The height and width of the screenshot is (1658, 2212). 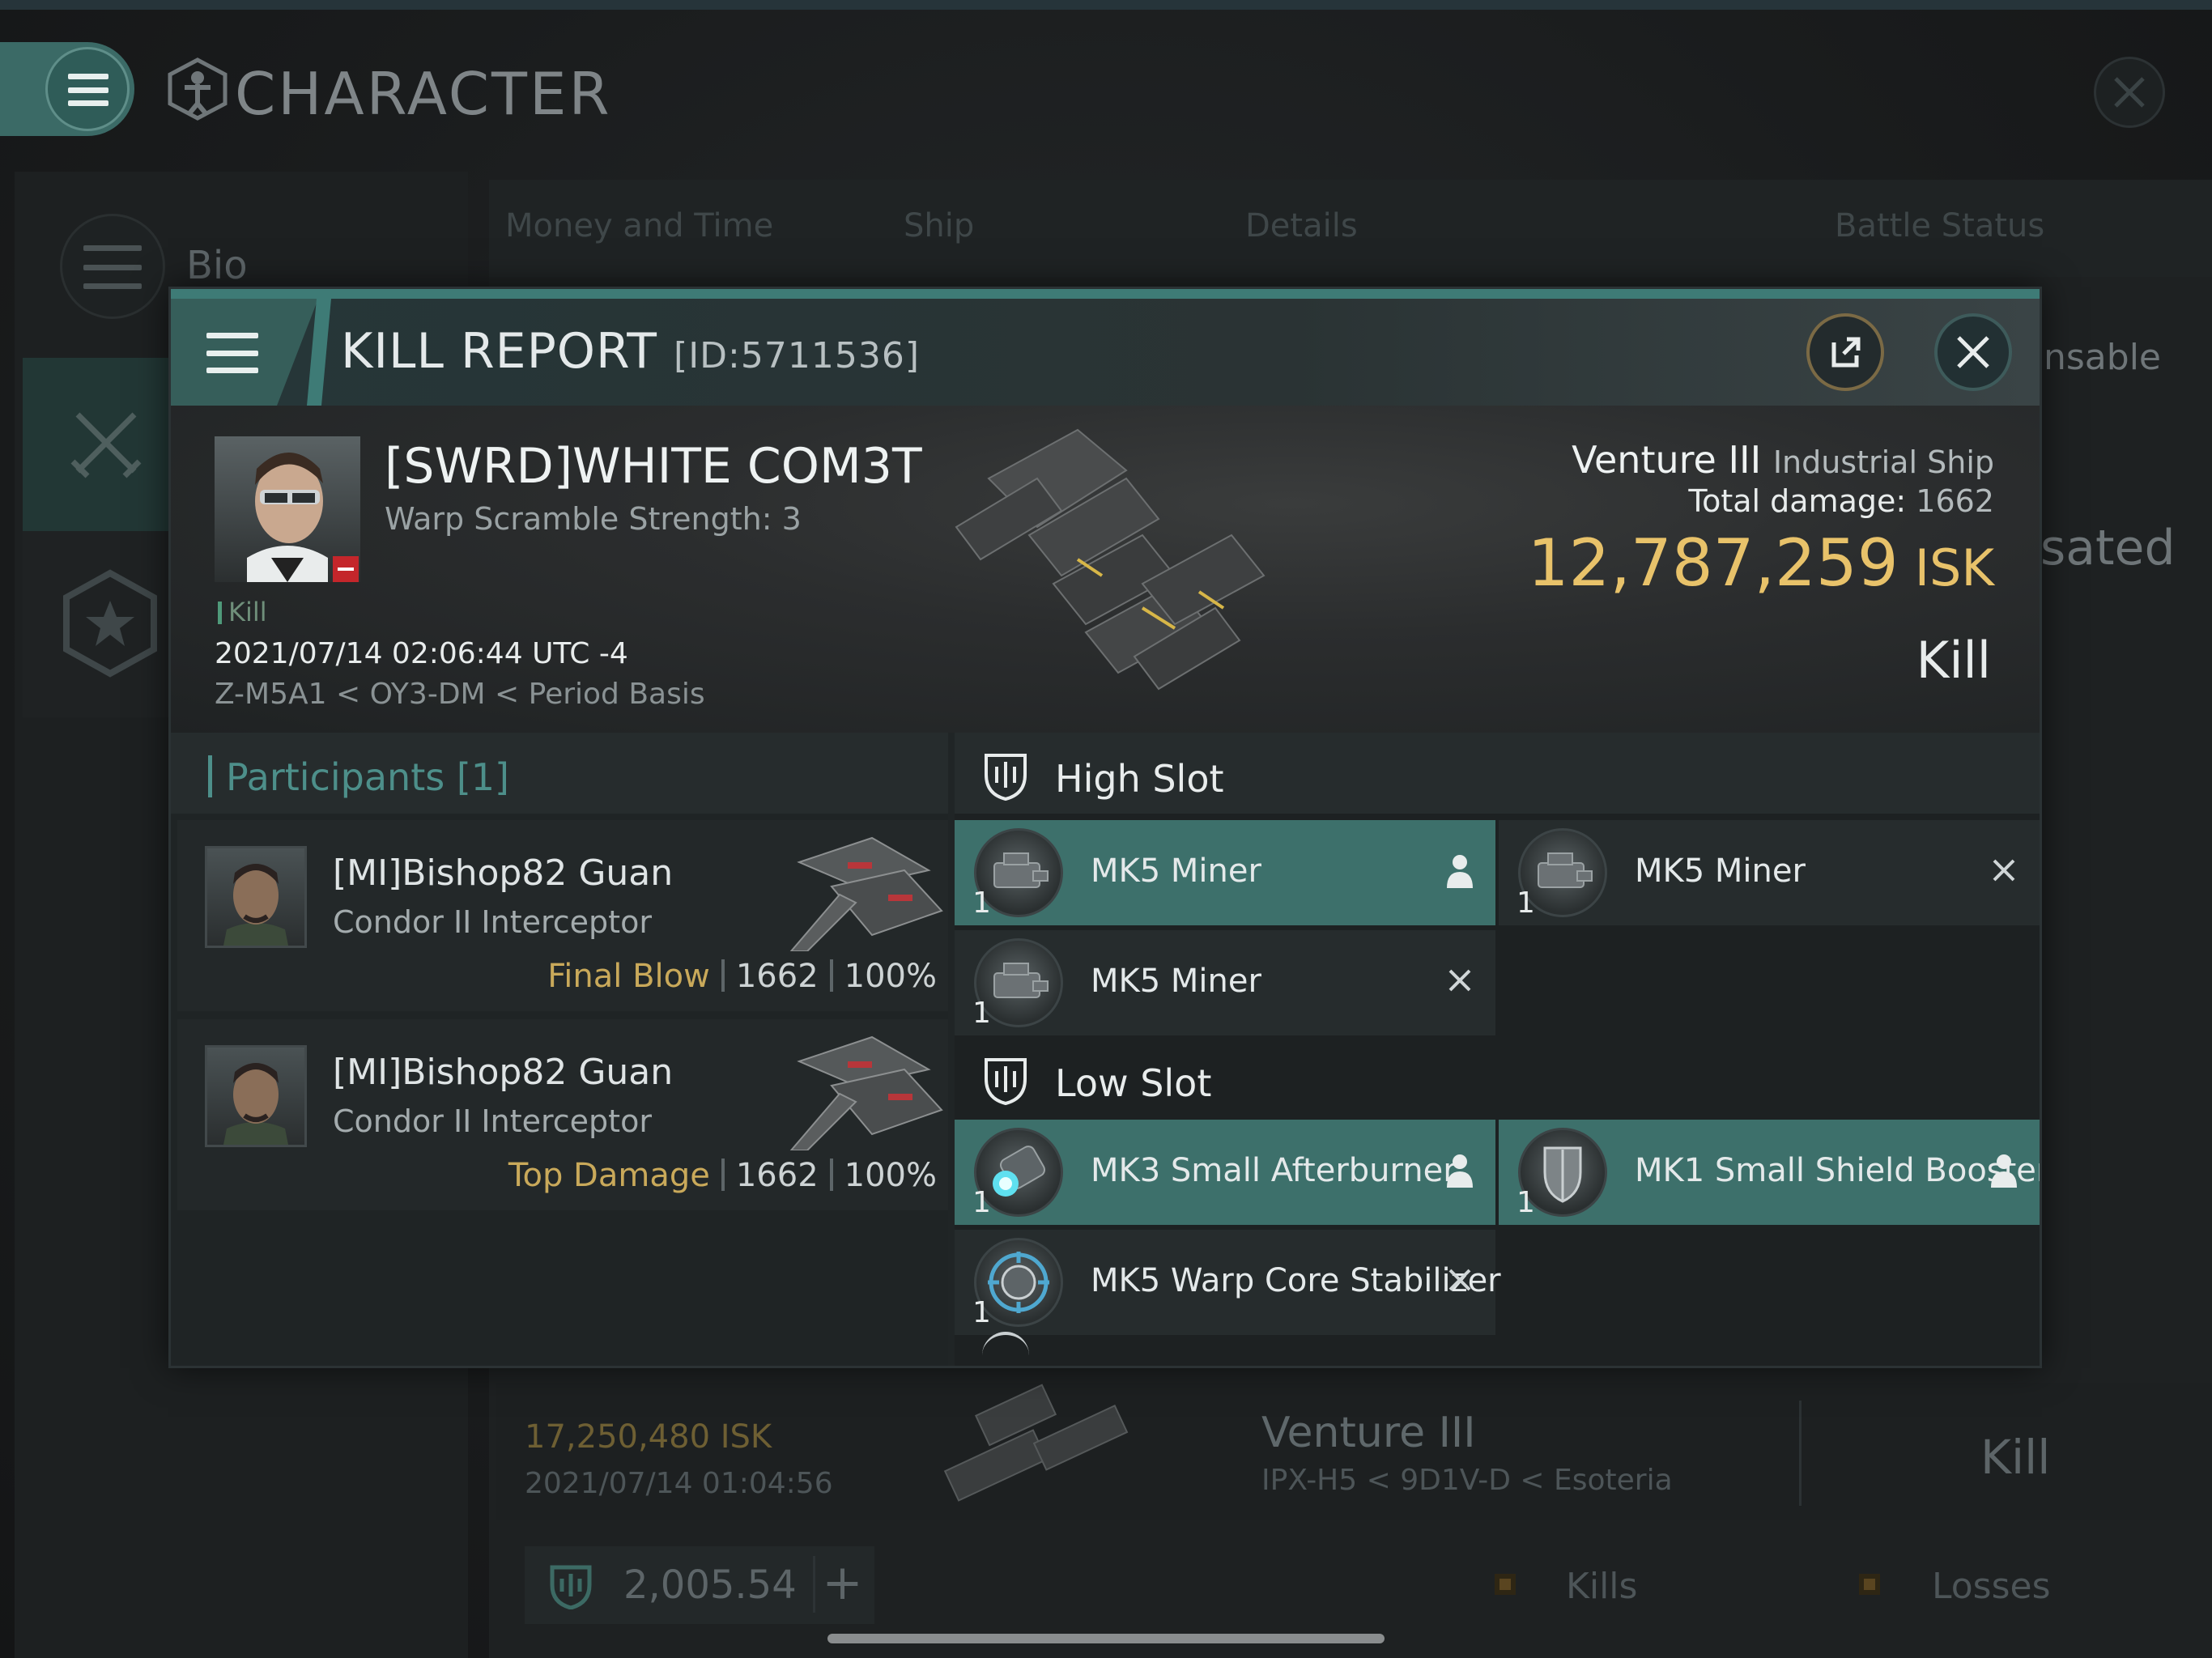 I want to click on participant-avatar, so click(x=256, y=905).